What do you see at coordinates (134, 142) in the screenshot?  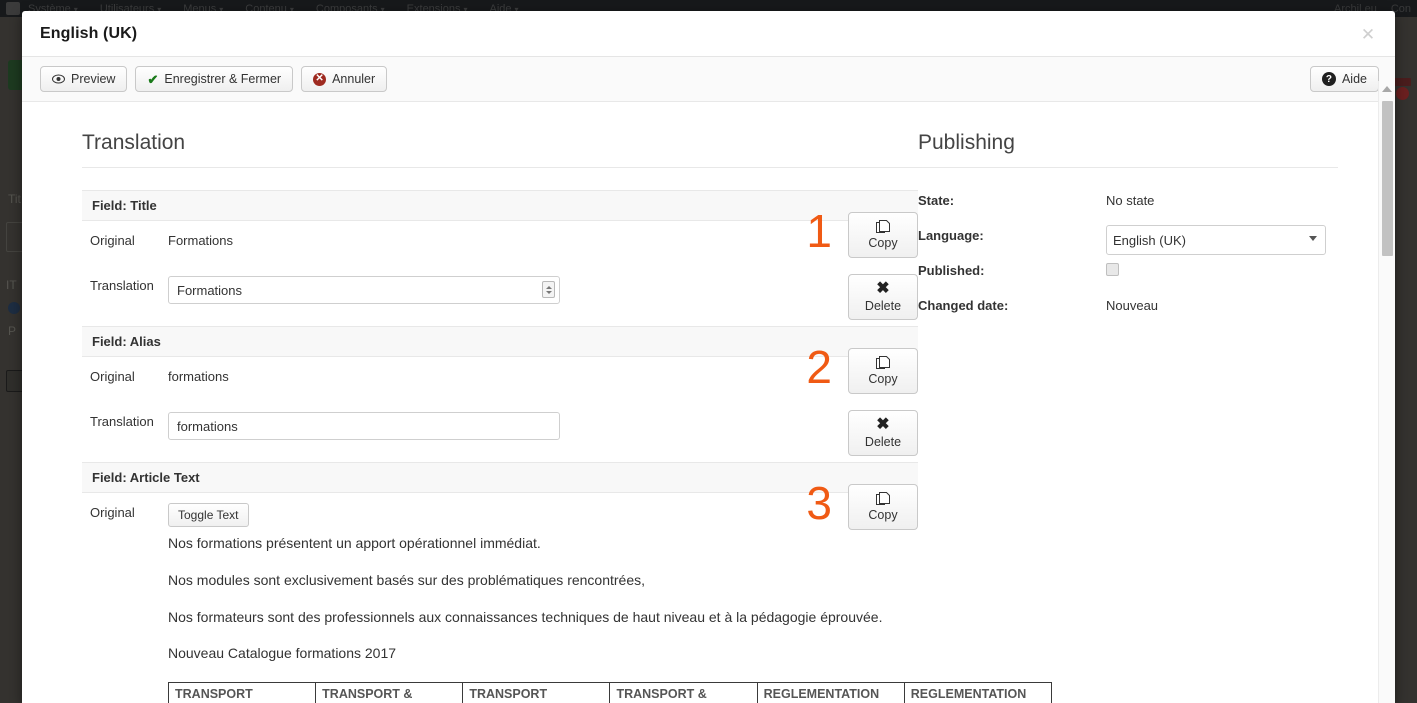 I see `translation-section-title: Translation` at bounding box center [134, 142].